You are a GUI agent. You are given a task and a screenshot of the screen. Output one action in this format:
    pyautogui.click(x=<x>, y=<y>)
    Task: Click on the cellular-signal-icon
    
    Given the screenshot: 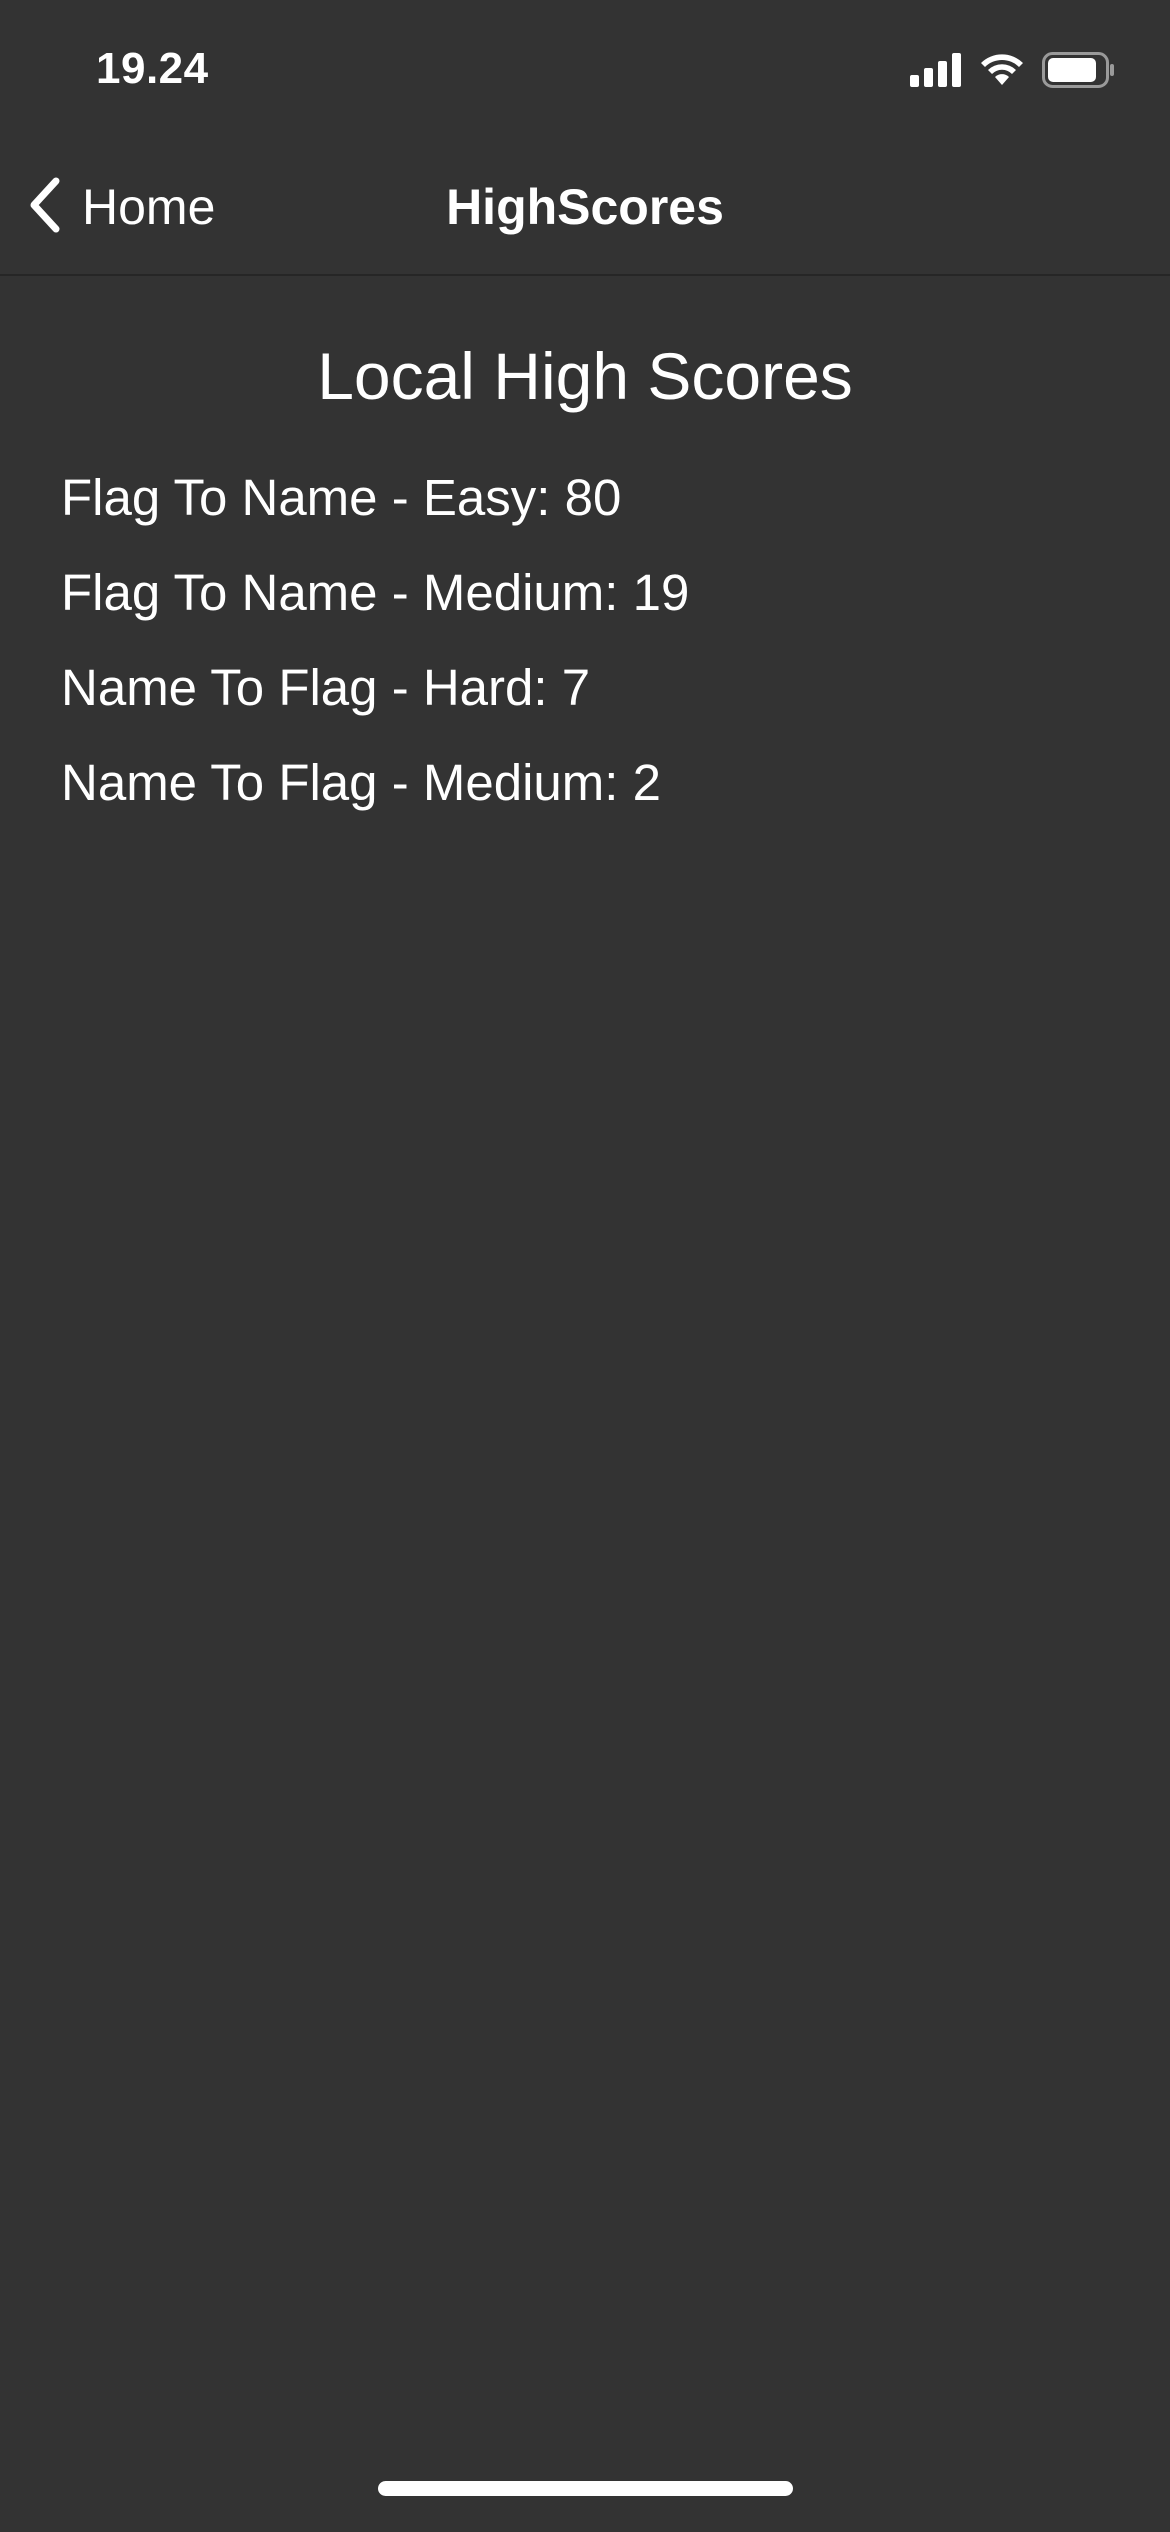 What is the action you would take?
    pyautogui.click(x=936, y=72)
    